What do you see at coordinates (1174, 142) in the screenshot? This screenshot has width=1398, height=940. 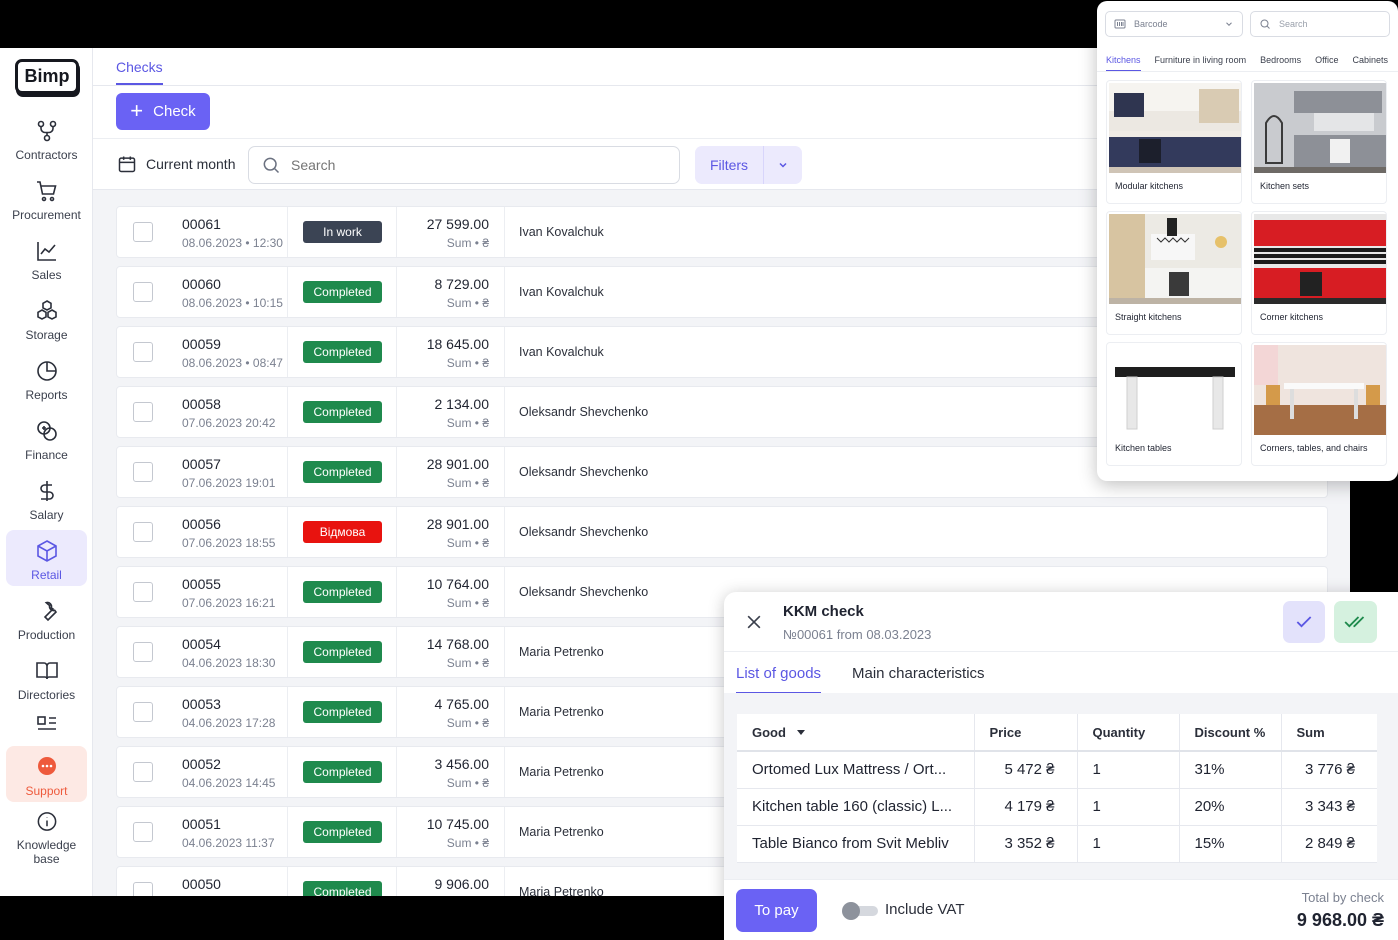 I see `category-card-modular-kitchens: Modular kitchens` at bounding box center [1174, 142].